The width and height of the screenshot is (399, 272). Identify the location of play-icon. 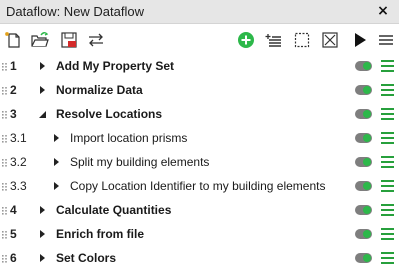
(360, 40).